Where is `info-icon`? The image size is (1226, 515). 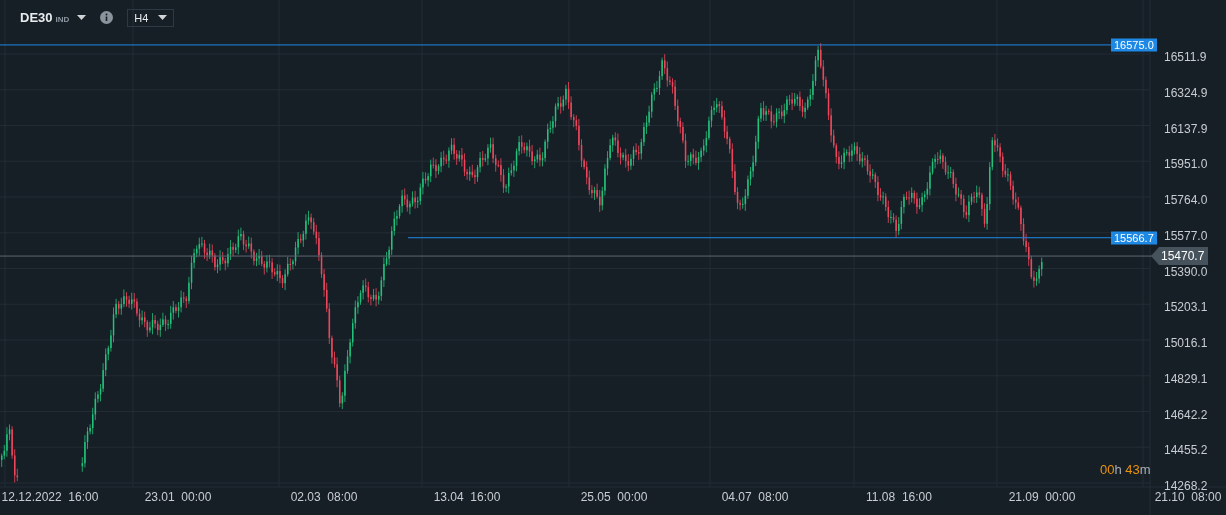 info-icon is located at coordinates (107, 17).